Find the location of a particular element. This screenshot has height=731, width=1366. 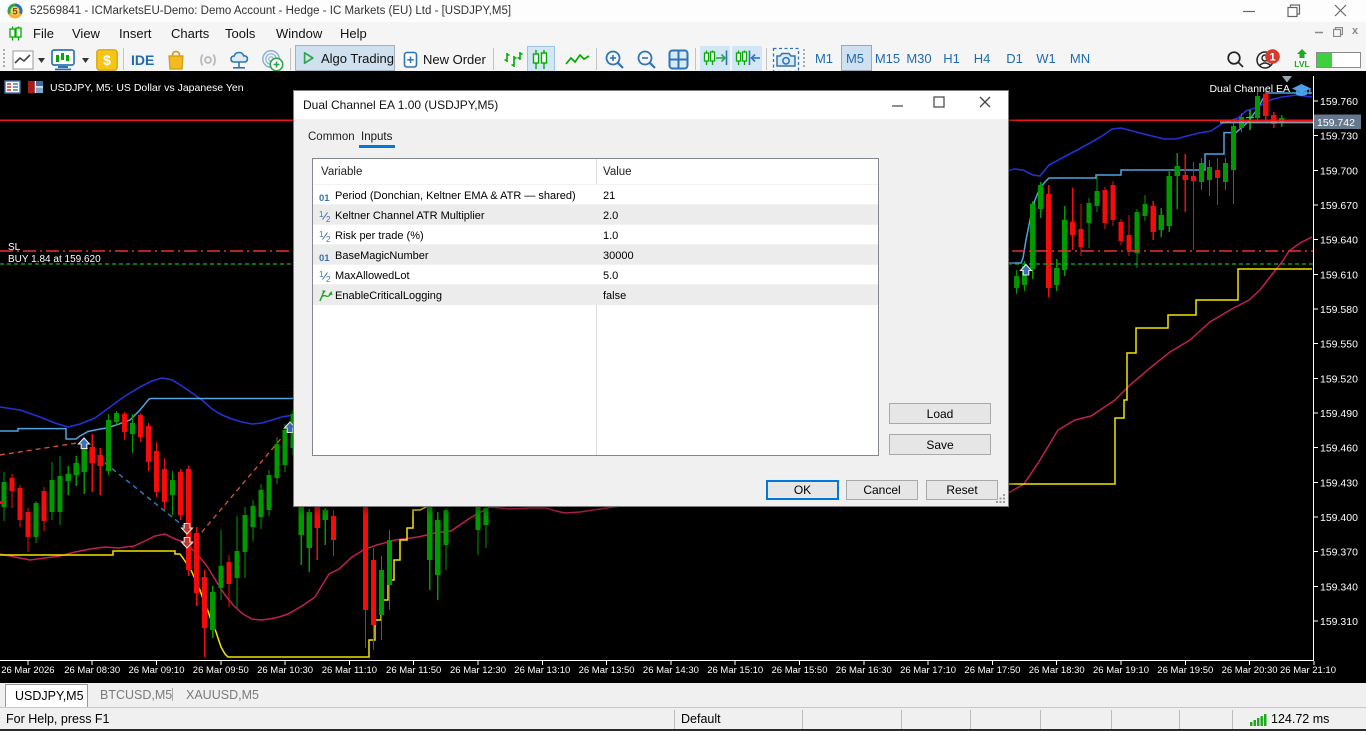

svg-text: 26 Mar 15:50 is located at coordinates (800, 670).